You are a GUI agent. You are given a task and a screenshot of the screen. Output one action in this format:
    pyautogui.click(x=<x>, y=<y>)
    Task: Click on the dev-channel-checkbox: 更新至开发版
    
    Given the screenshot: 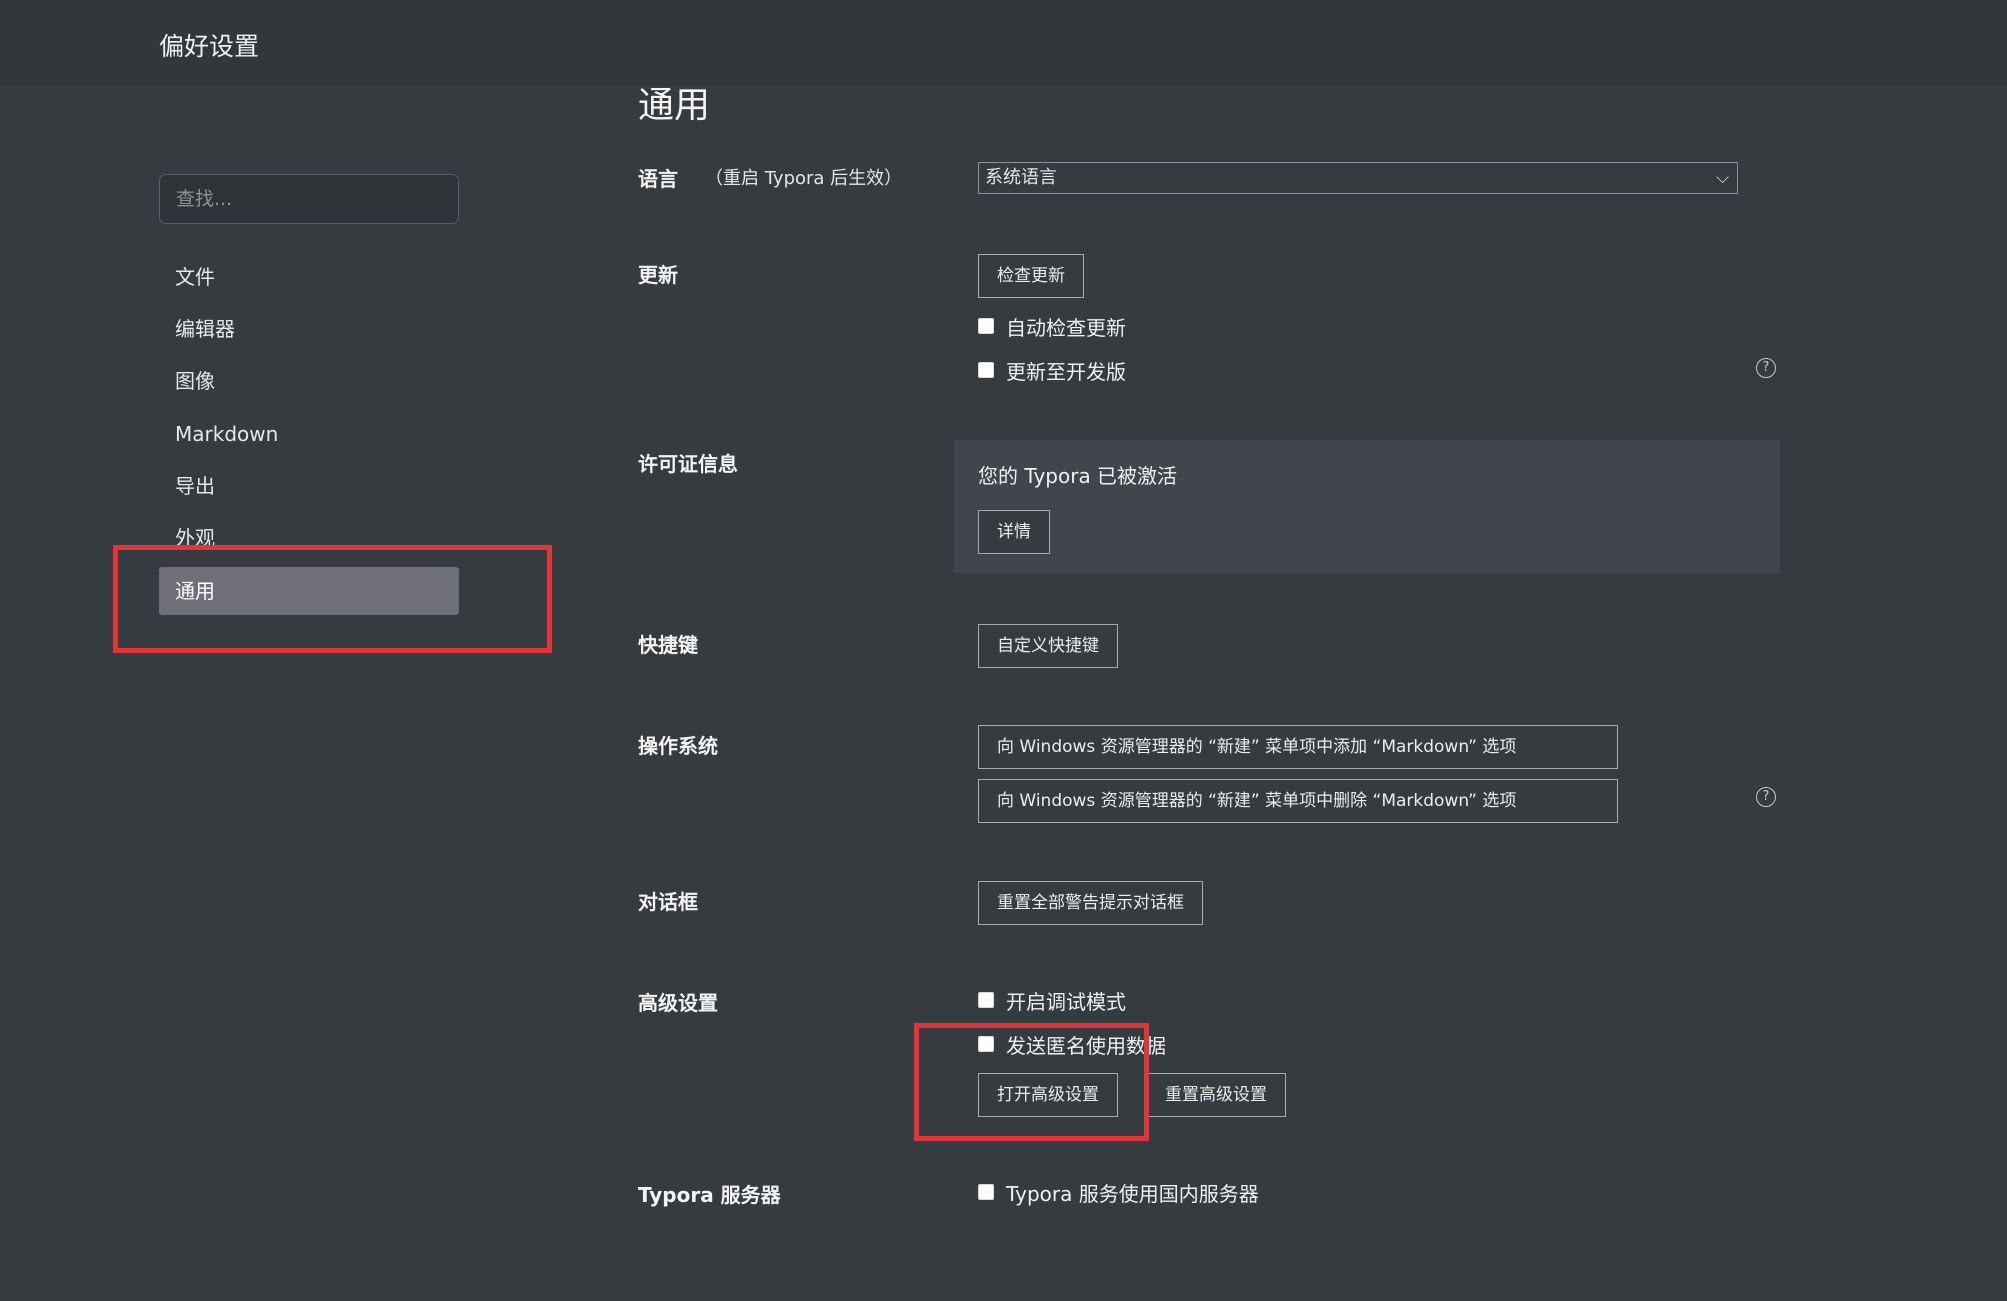 What is the action you would take?
    pyautogui.click(x=1052, y=370)
    